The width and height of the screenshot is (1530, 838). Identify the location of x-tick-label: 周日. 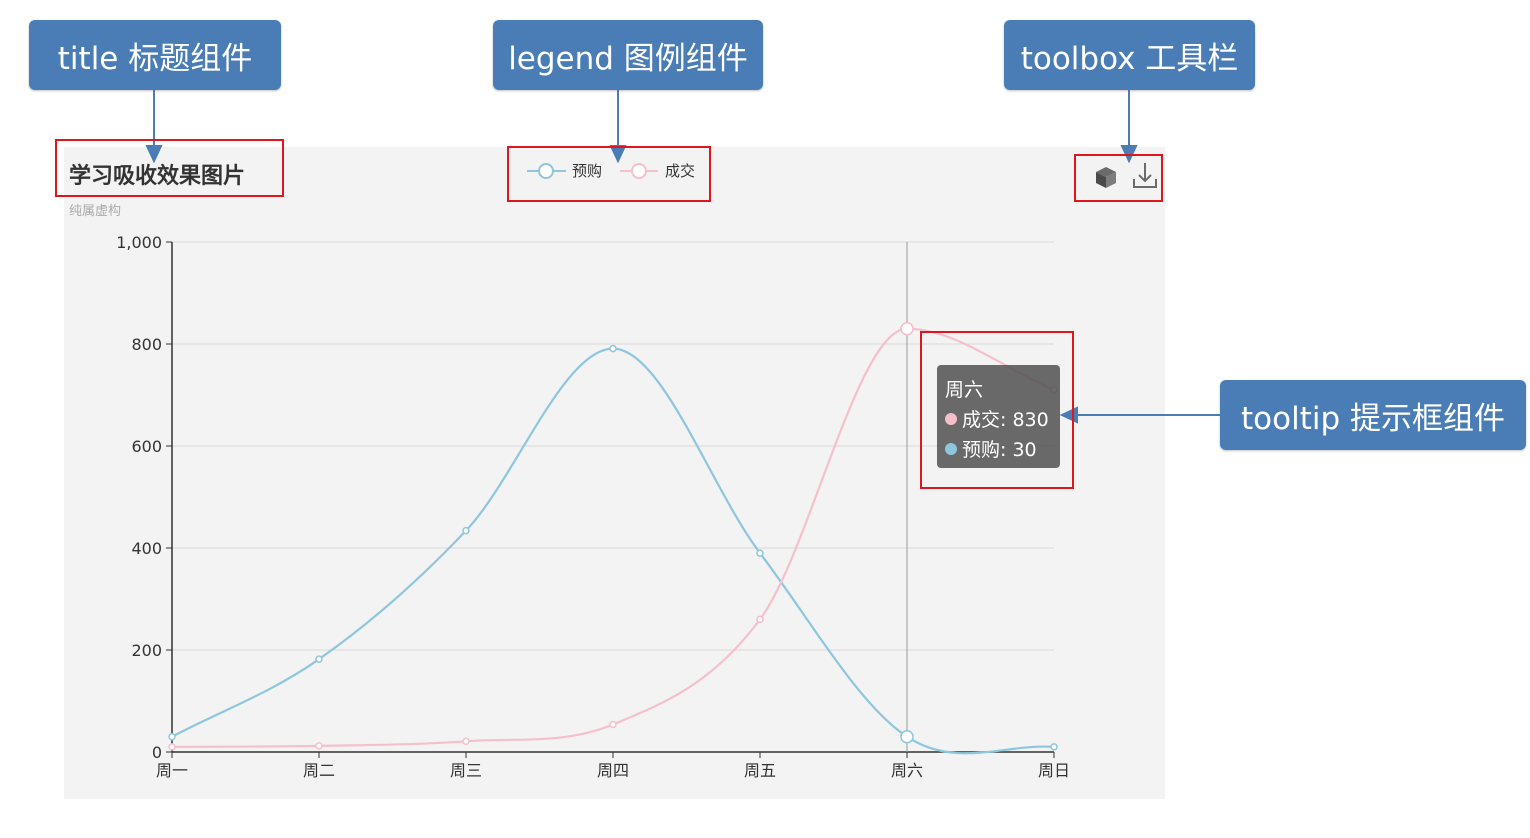
(1054, 770).